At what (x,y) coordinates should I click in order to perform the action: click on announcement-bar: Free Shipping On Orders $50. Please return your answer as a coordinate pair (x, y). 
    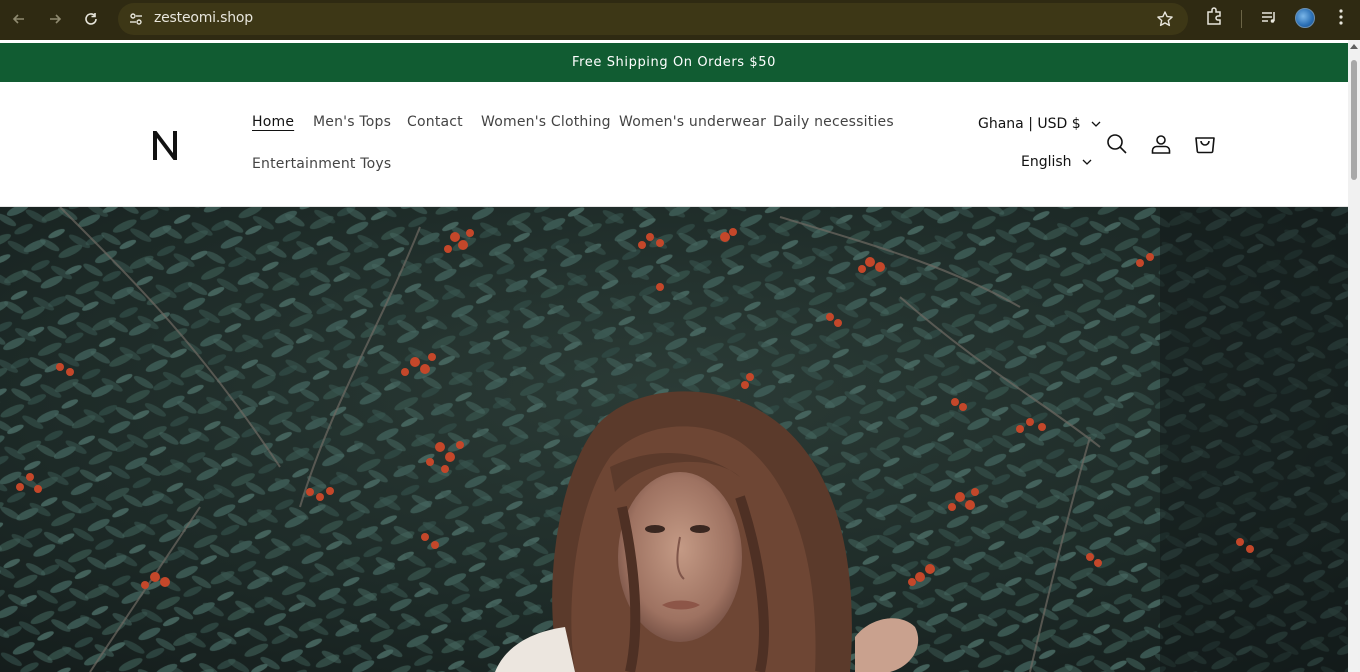
    Looking at the image, I should click on (674, 62).